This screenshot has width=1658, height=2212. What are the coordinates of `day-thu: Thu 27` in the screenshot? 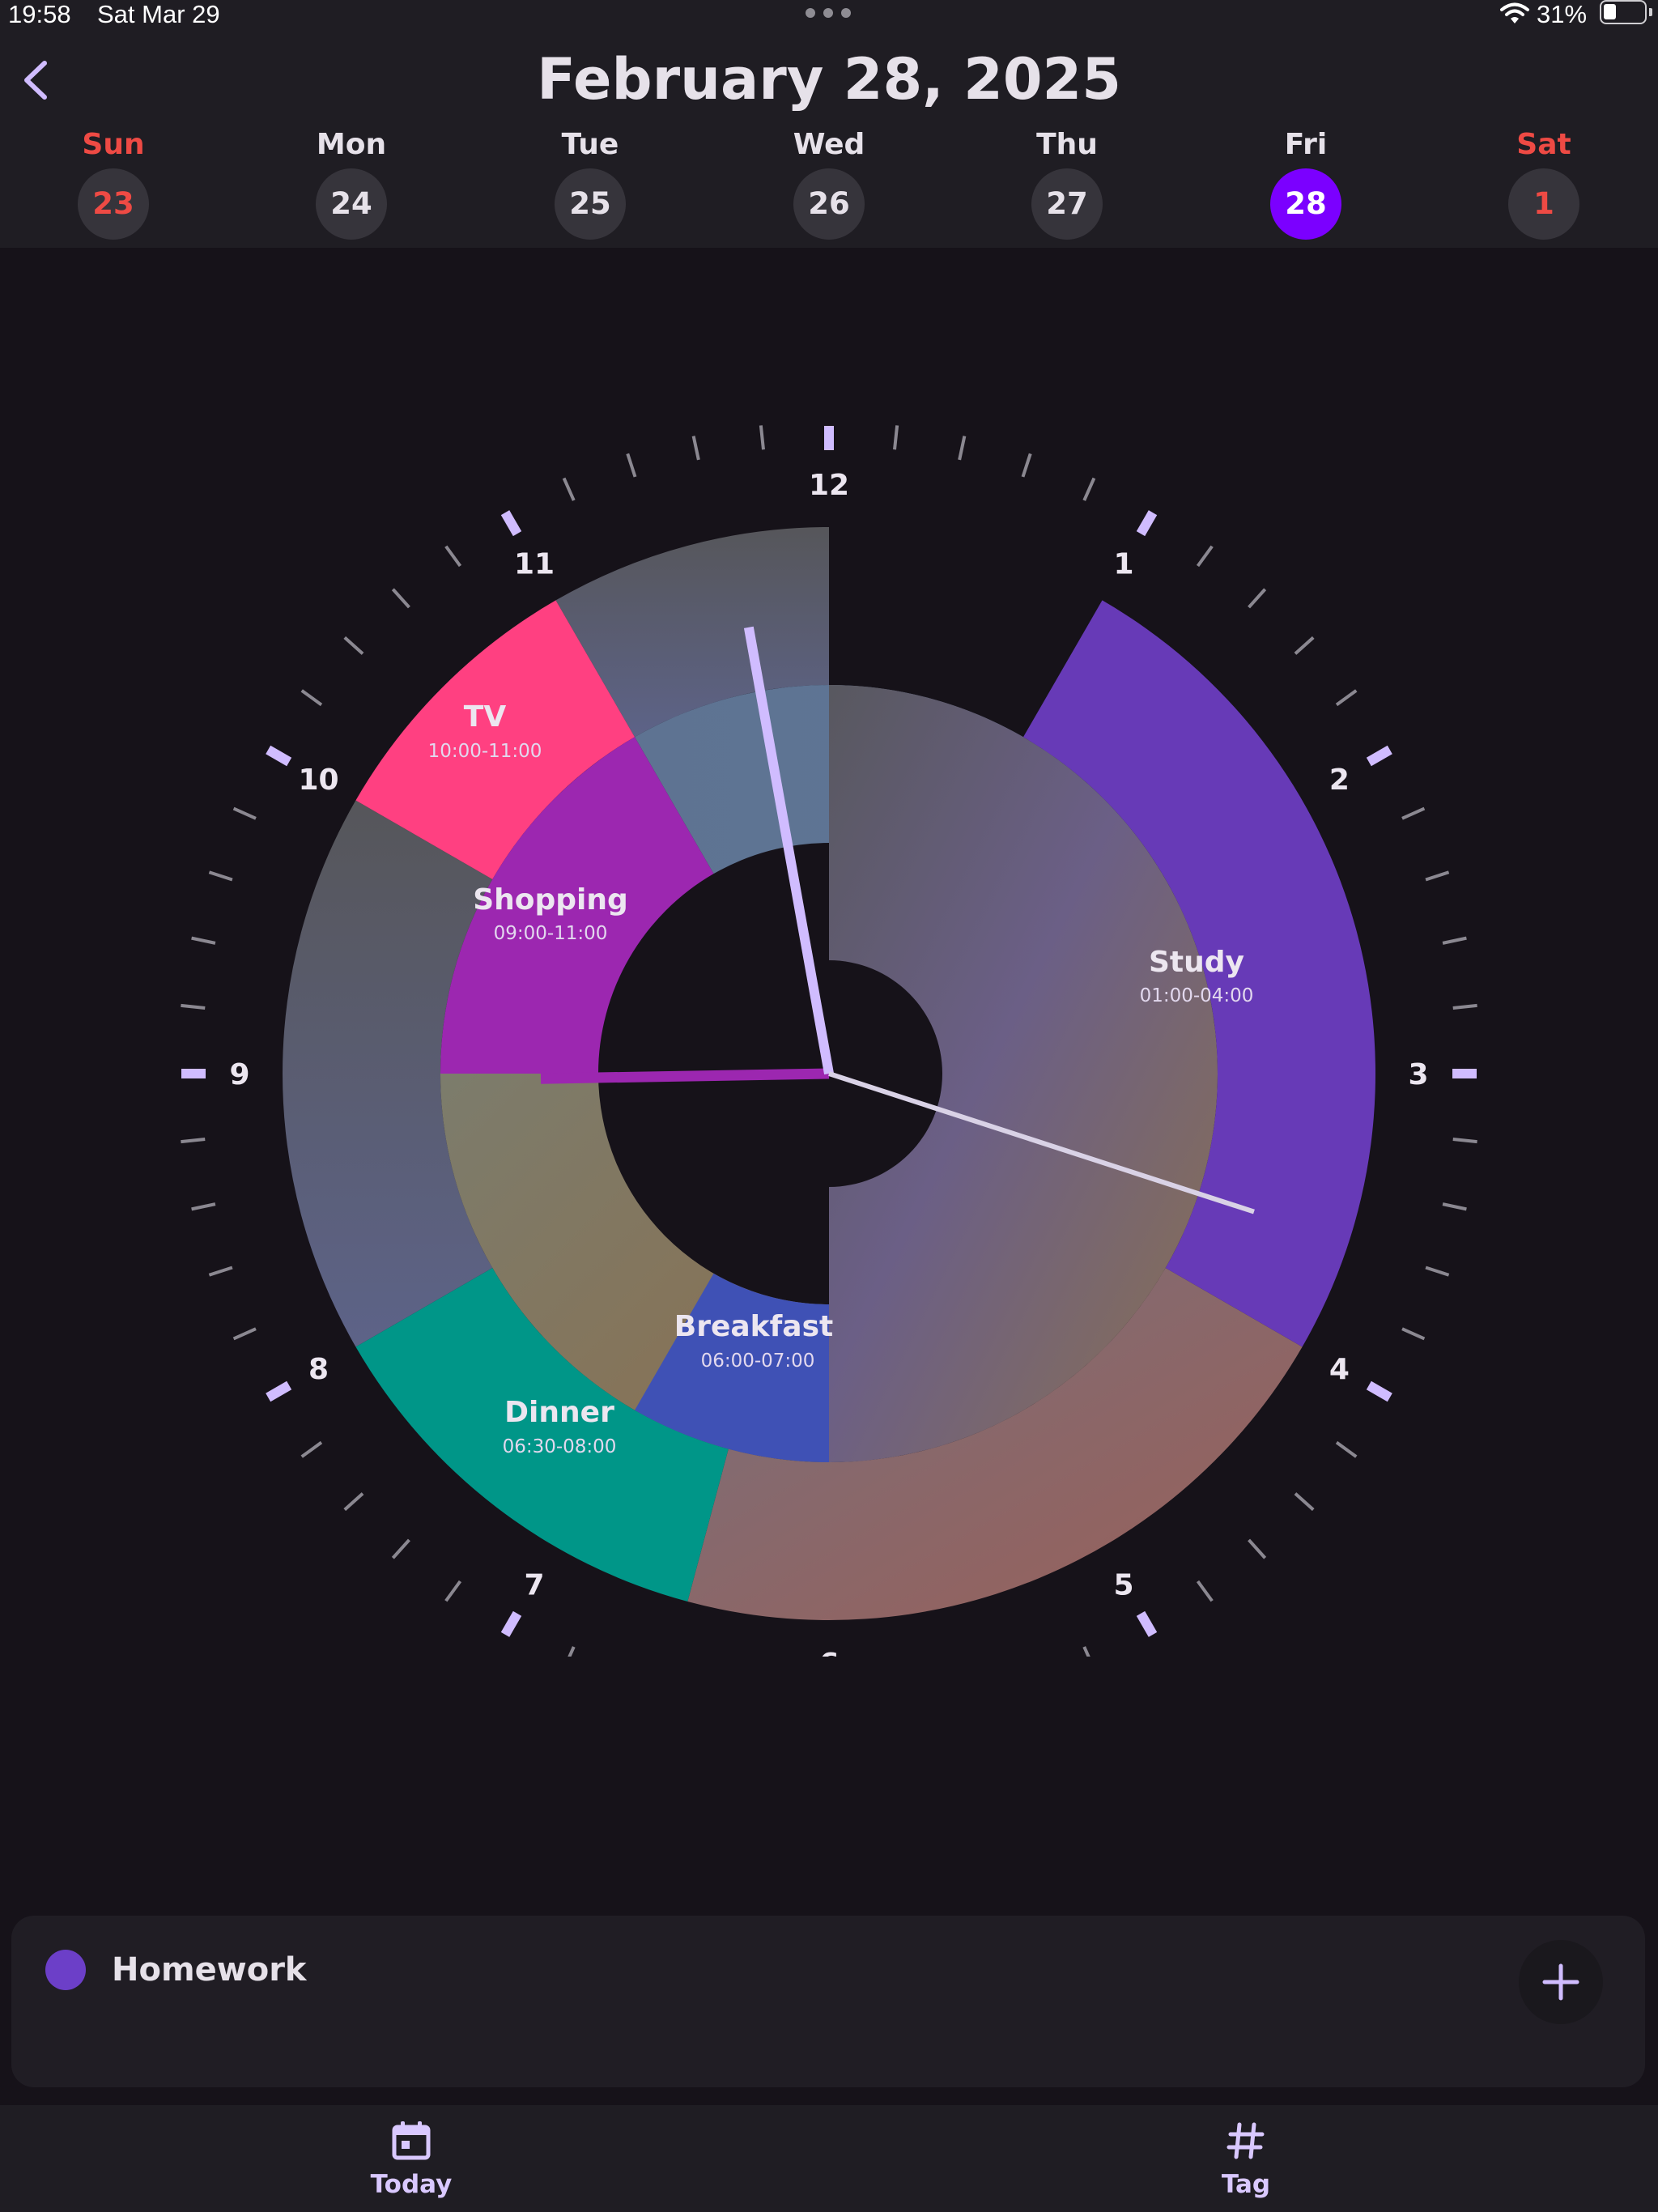 It's located at (1067, 183).